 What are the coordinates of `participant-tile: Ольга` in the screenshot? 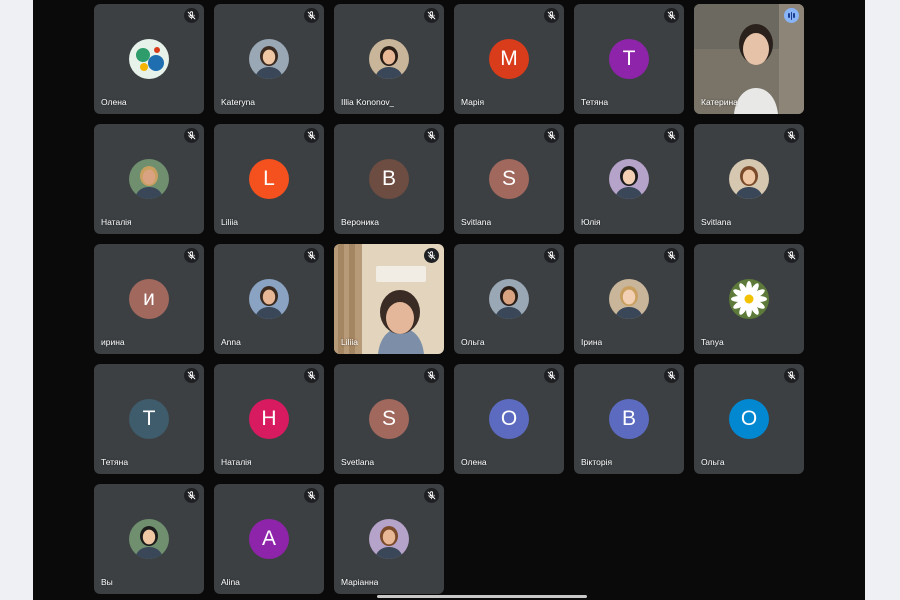 It's located at (509, 299).